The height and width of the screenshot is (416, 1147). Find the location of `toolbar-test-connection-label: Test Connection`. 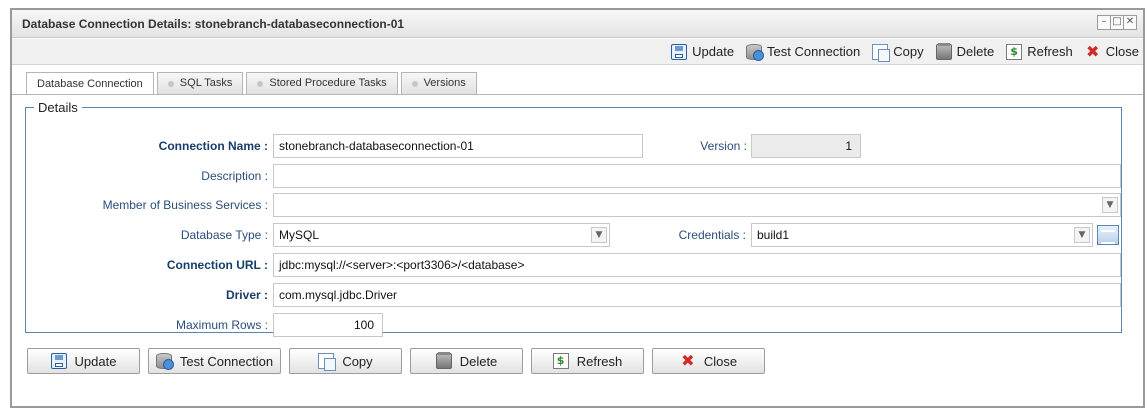

toolbar-test-connection-label: Test Connection is located at coordinates (814, 51).